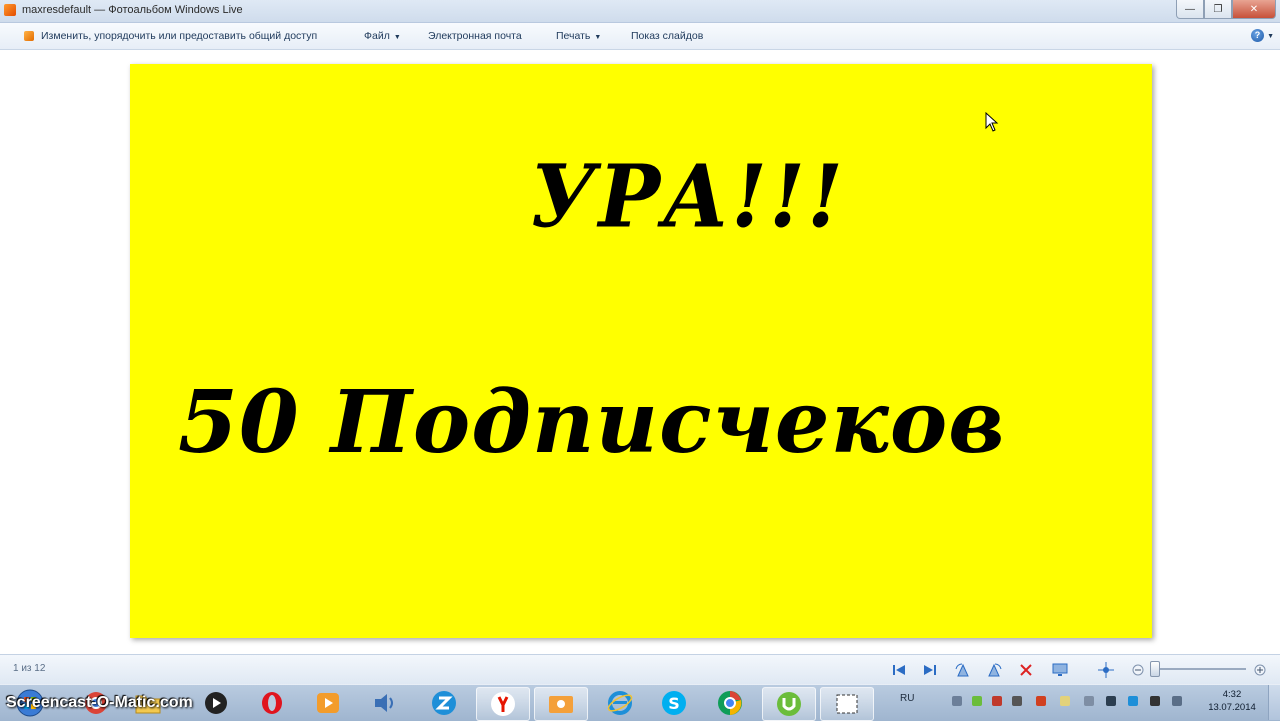 This screenshot has width=1280, height=721. I want to click on slideshow-icon, so click(1060, 670).